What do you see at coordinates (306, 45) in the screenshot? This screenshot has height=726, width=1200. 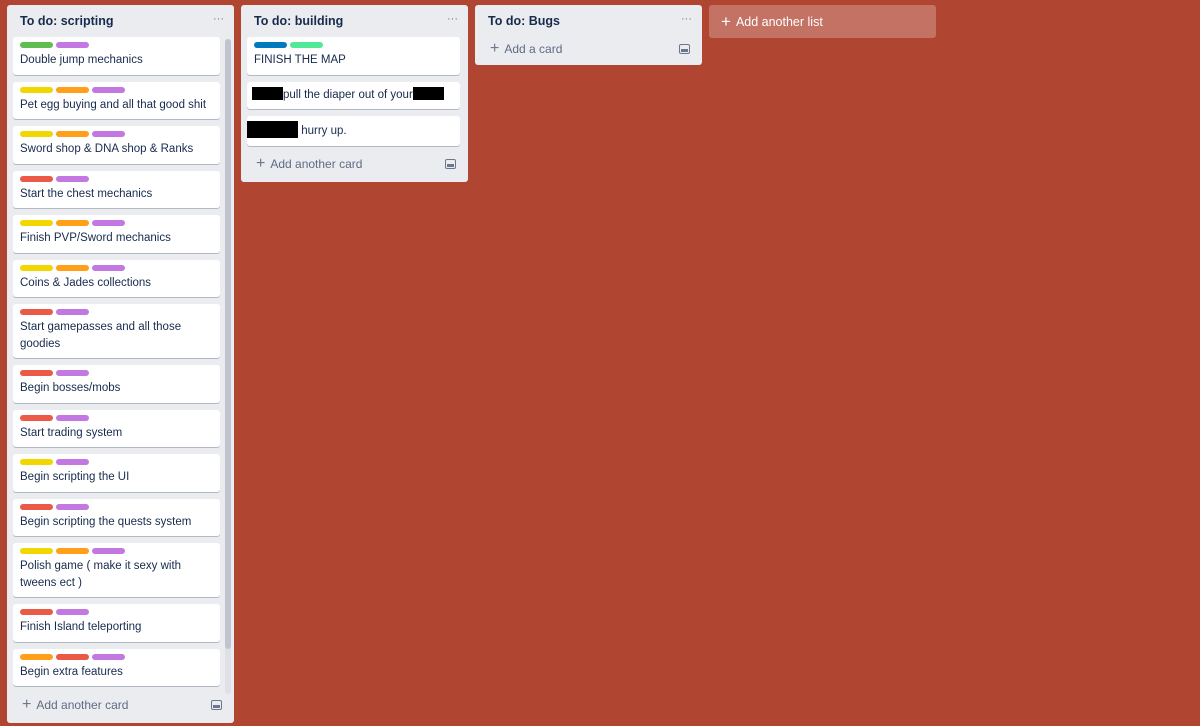 I see `label-lime` at bounding box center [306, 45].